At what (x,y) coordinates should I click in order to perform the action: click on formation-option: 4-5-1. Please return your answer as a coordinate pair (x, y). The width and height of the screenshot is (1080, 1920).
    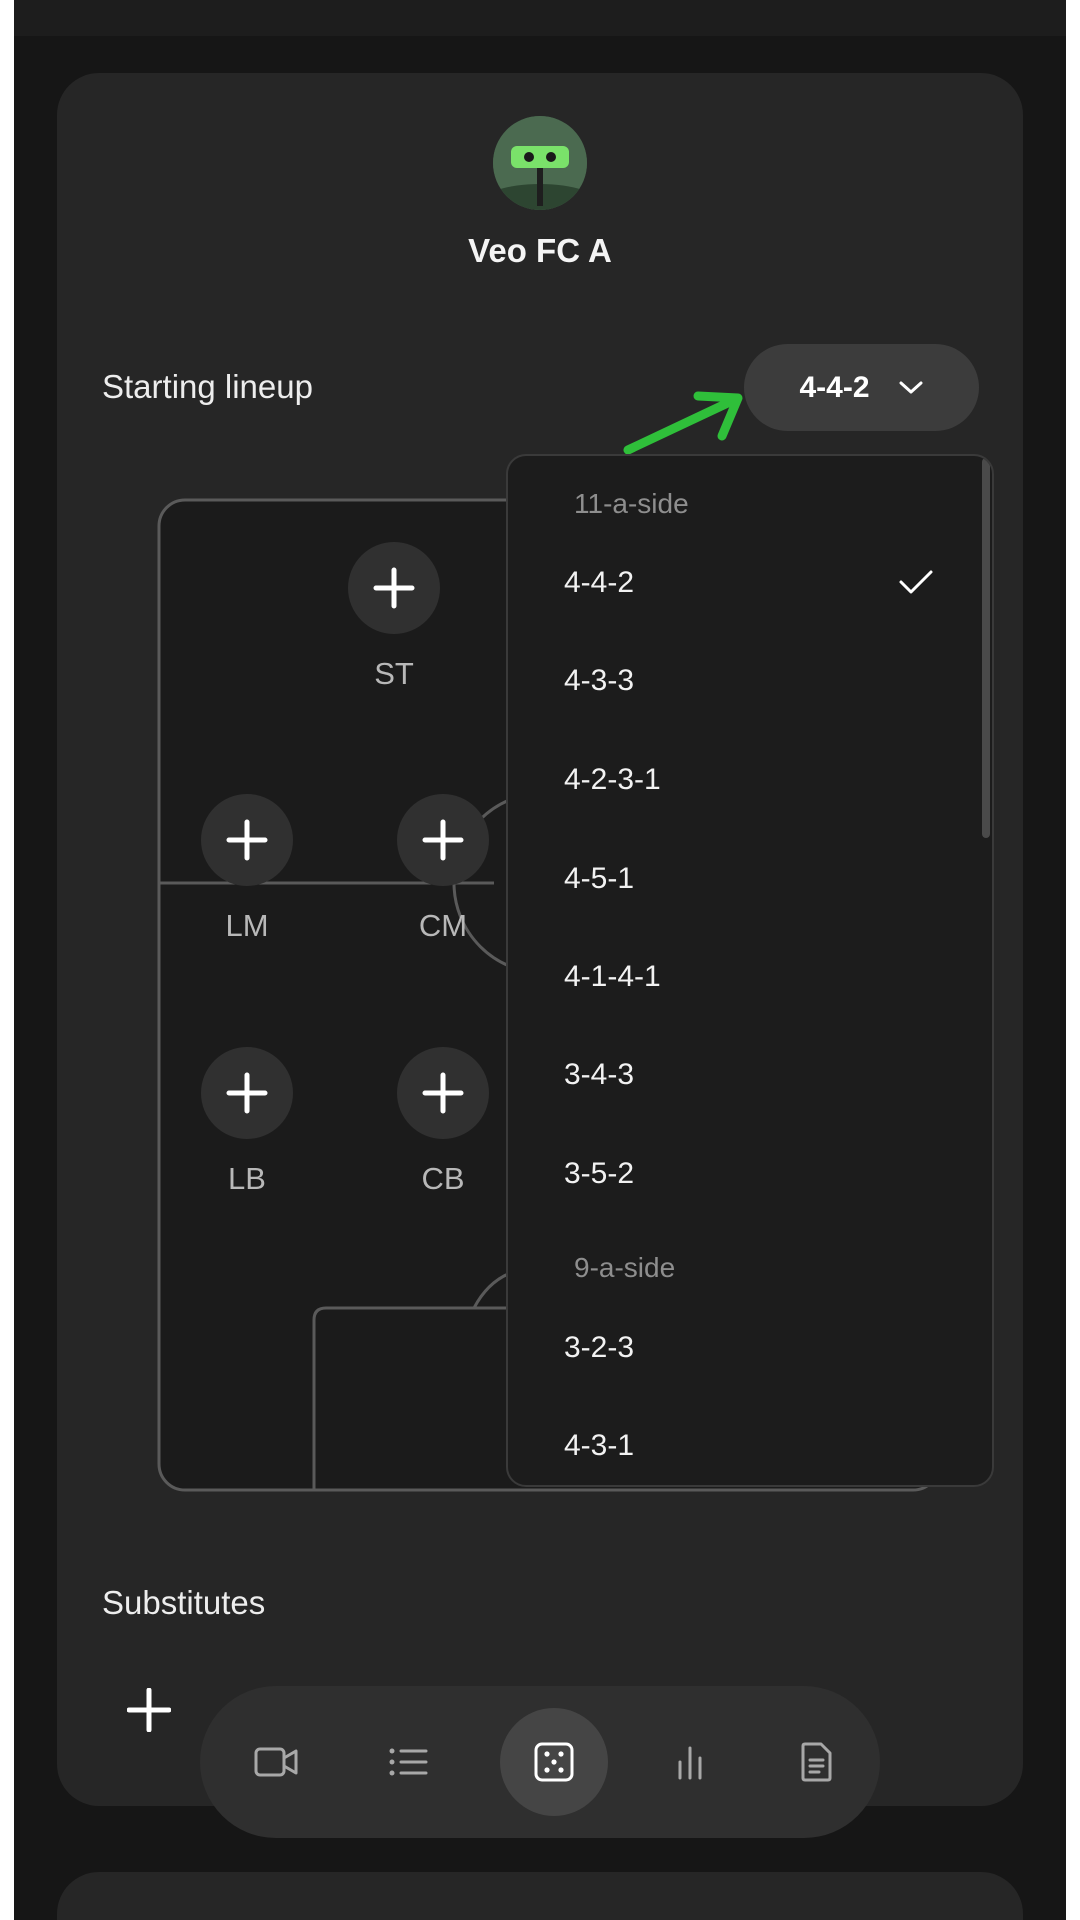
    Looking at the image, I should click on (743, 879).